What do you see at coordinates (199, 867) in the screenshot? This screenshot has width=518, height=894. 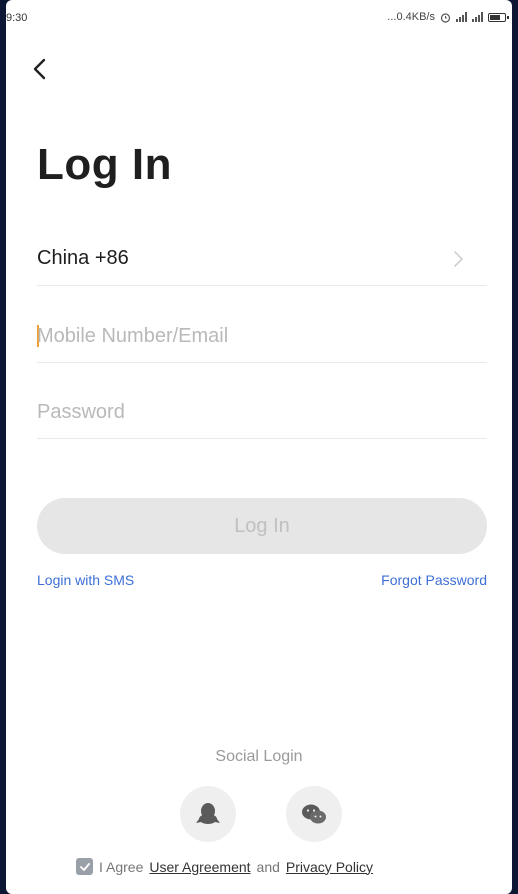 I see `user-agreement-link: User Agreement` at bounding box center [199, 867].